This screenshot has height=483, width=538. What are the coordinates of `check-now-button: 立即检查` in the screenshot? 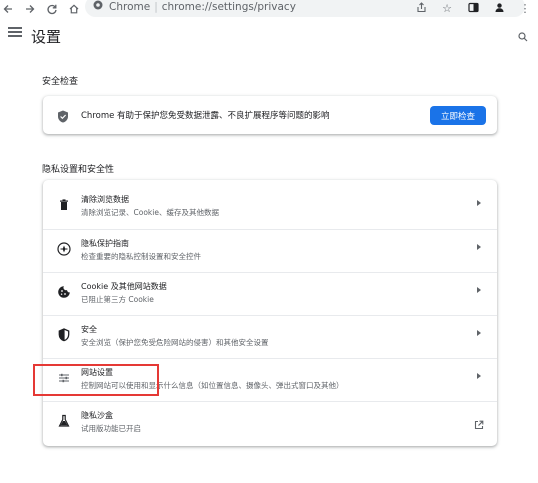 It's located at (458, 115).